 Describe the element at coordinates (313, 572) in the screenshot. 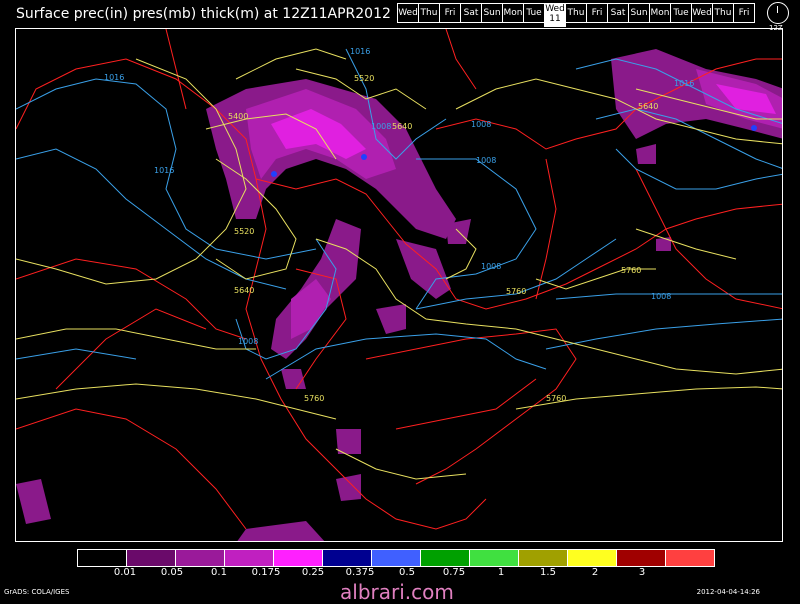

I see `legend-tick-label: 0.25` at that location.